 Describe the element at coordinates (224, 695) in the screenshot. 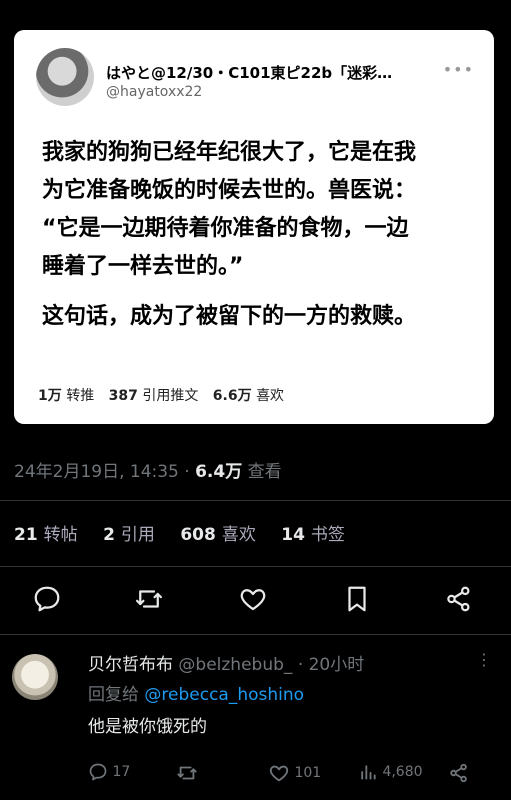

I see `reply-to-handle: @rebecca_hoshino` at that location.